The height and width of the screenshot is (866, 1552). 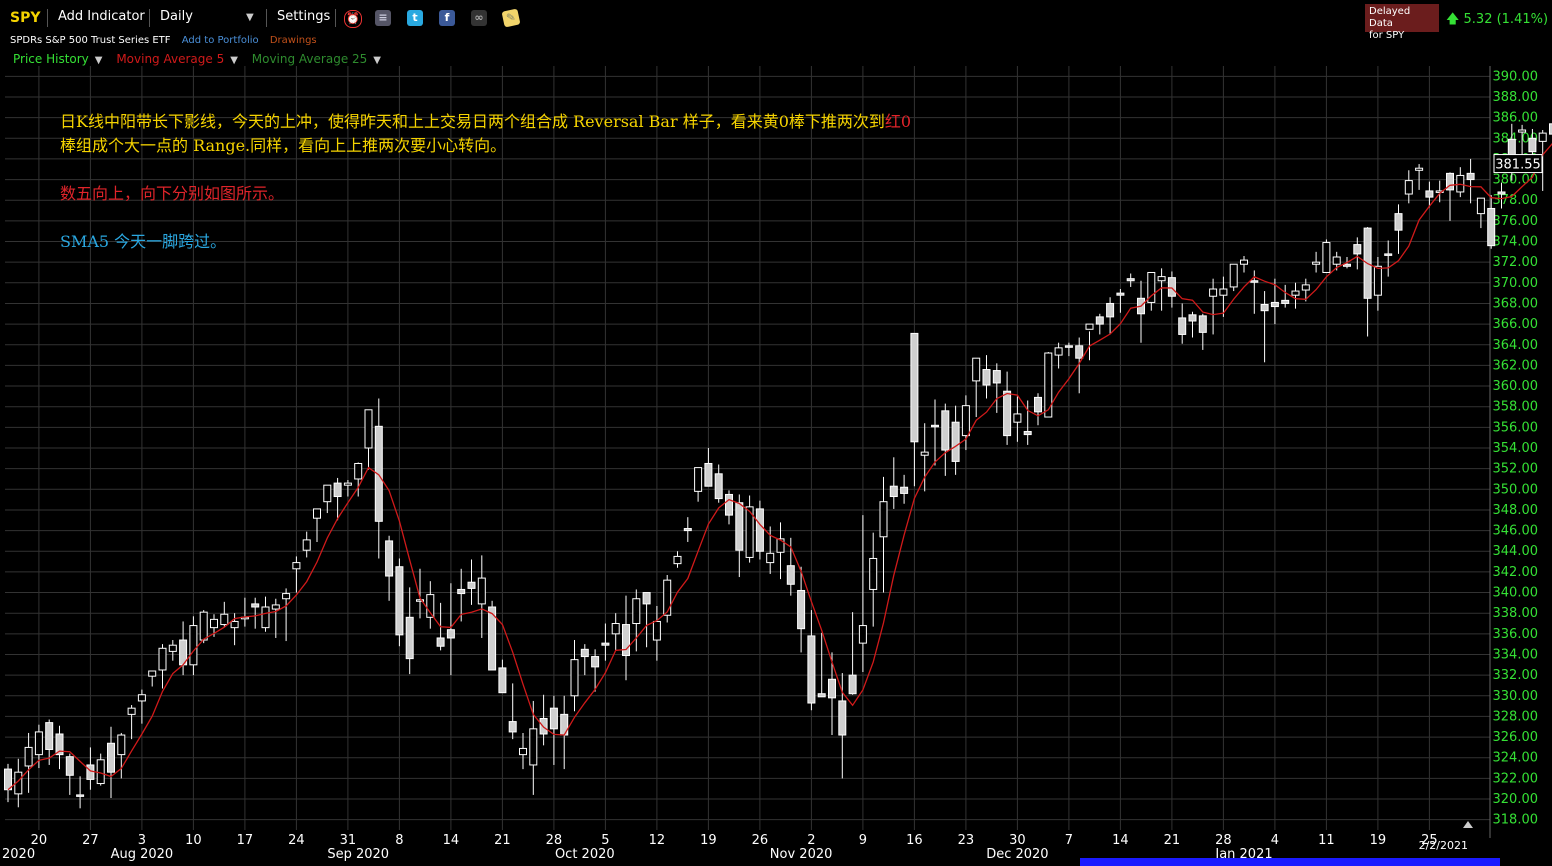 What do you see at coordinates (585, 854) in the screenshot?
I see `x-month-label: Oct 2020` at bounding box center [585, 854].